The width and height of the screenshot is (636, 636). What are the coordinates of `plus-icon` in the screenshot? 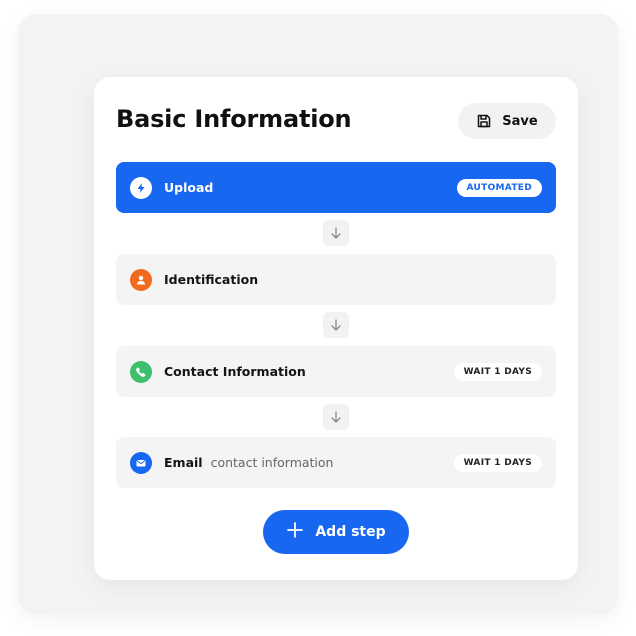 It's located at (295, 532).